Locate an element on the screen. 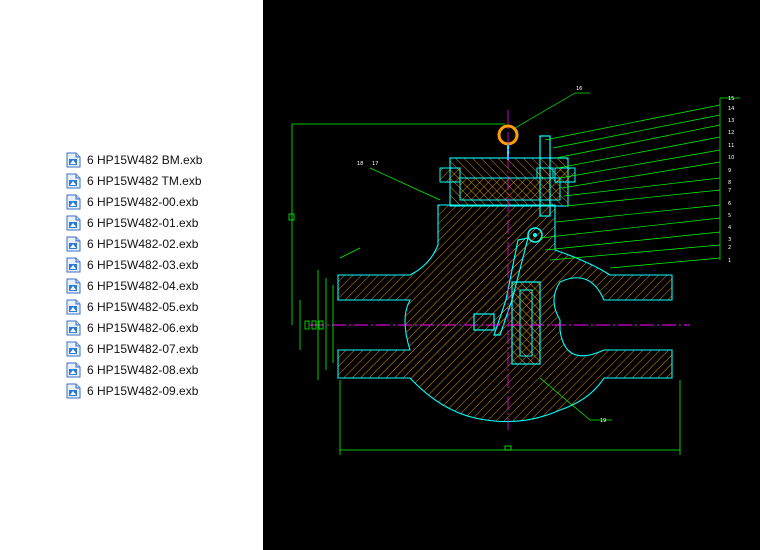 The image size is (760, 550). file-name: 6 HP15W482-06.exb is located at coordinates (143, 327).